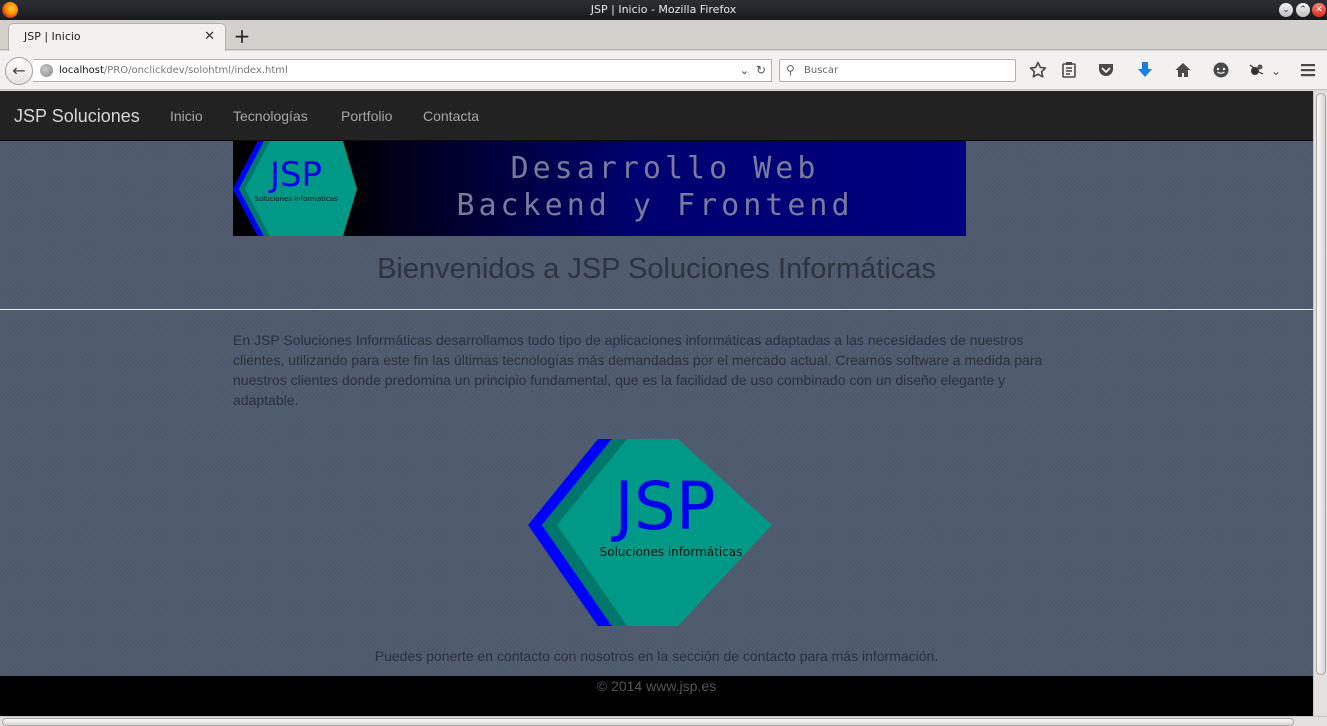 The image size is (1327, 726). Describe the element at coordinates (744, 70) in the screenshot. I see `url-dropdown-icon: ⌄` at that location.